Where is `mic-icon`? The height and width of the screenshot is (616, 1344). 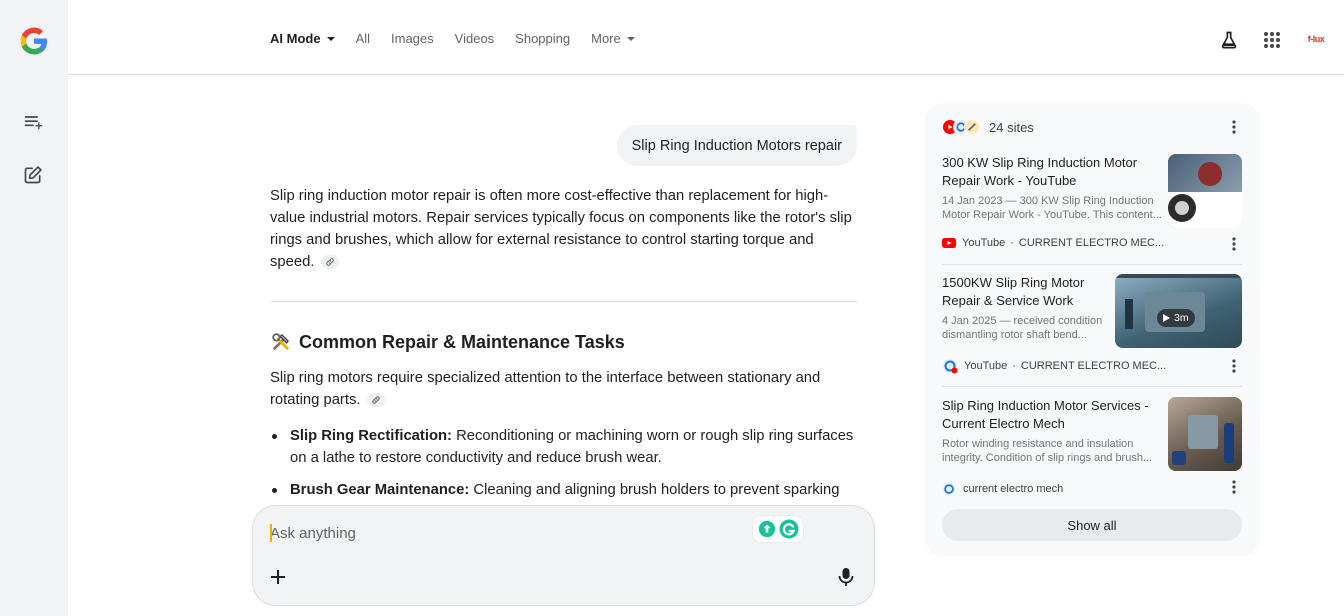 mic-icon is located at coordinates (846, 577).